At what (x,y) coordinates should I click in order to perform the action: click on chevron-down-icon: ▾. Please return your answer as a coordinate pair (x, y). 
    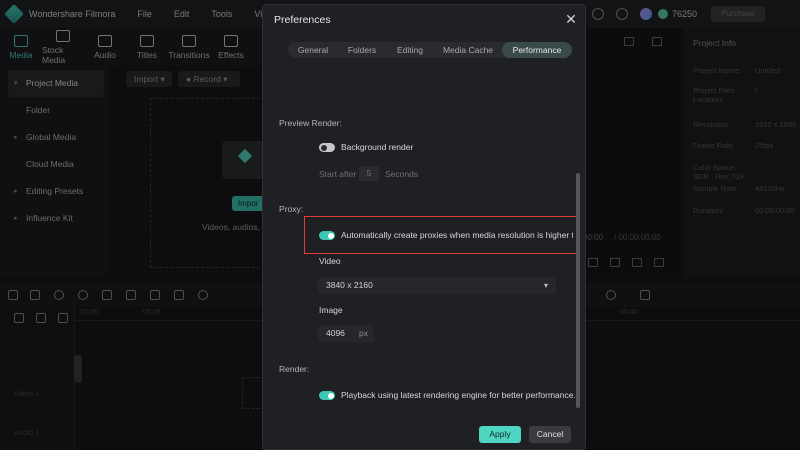
    Looking at the image, I should click on (545, 285).